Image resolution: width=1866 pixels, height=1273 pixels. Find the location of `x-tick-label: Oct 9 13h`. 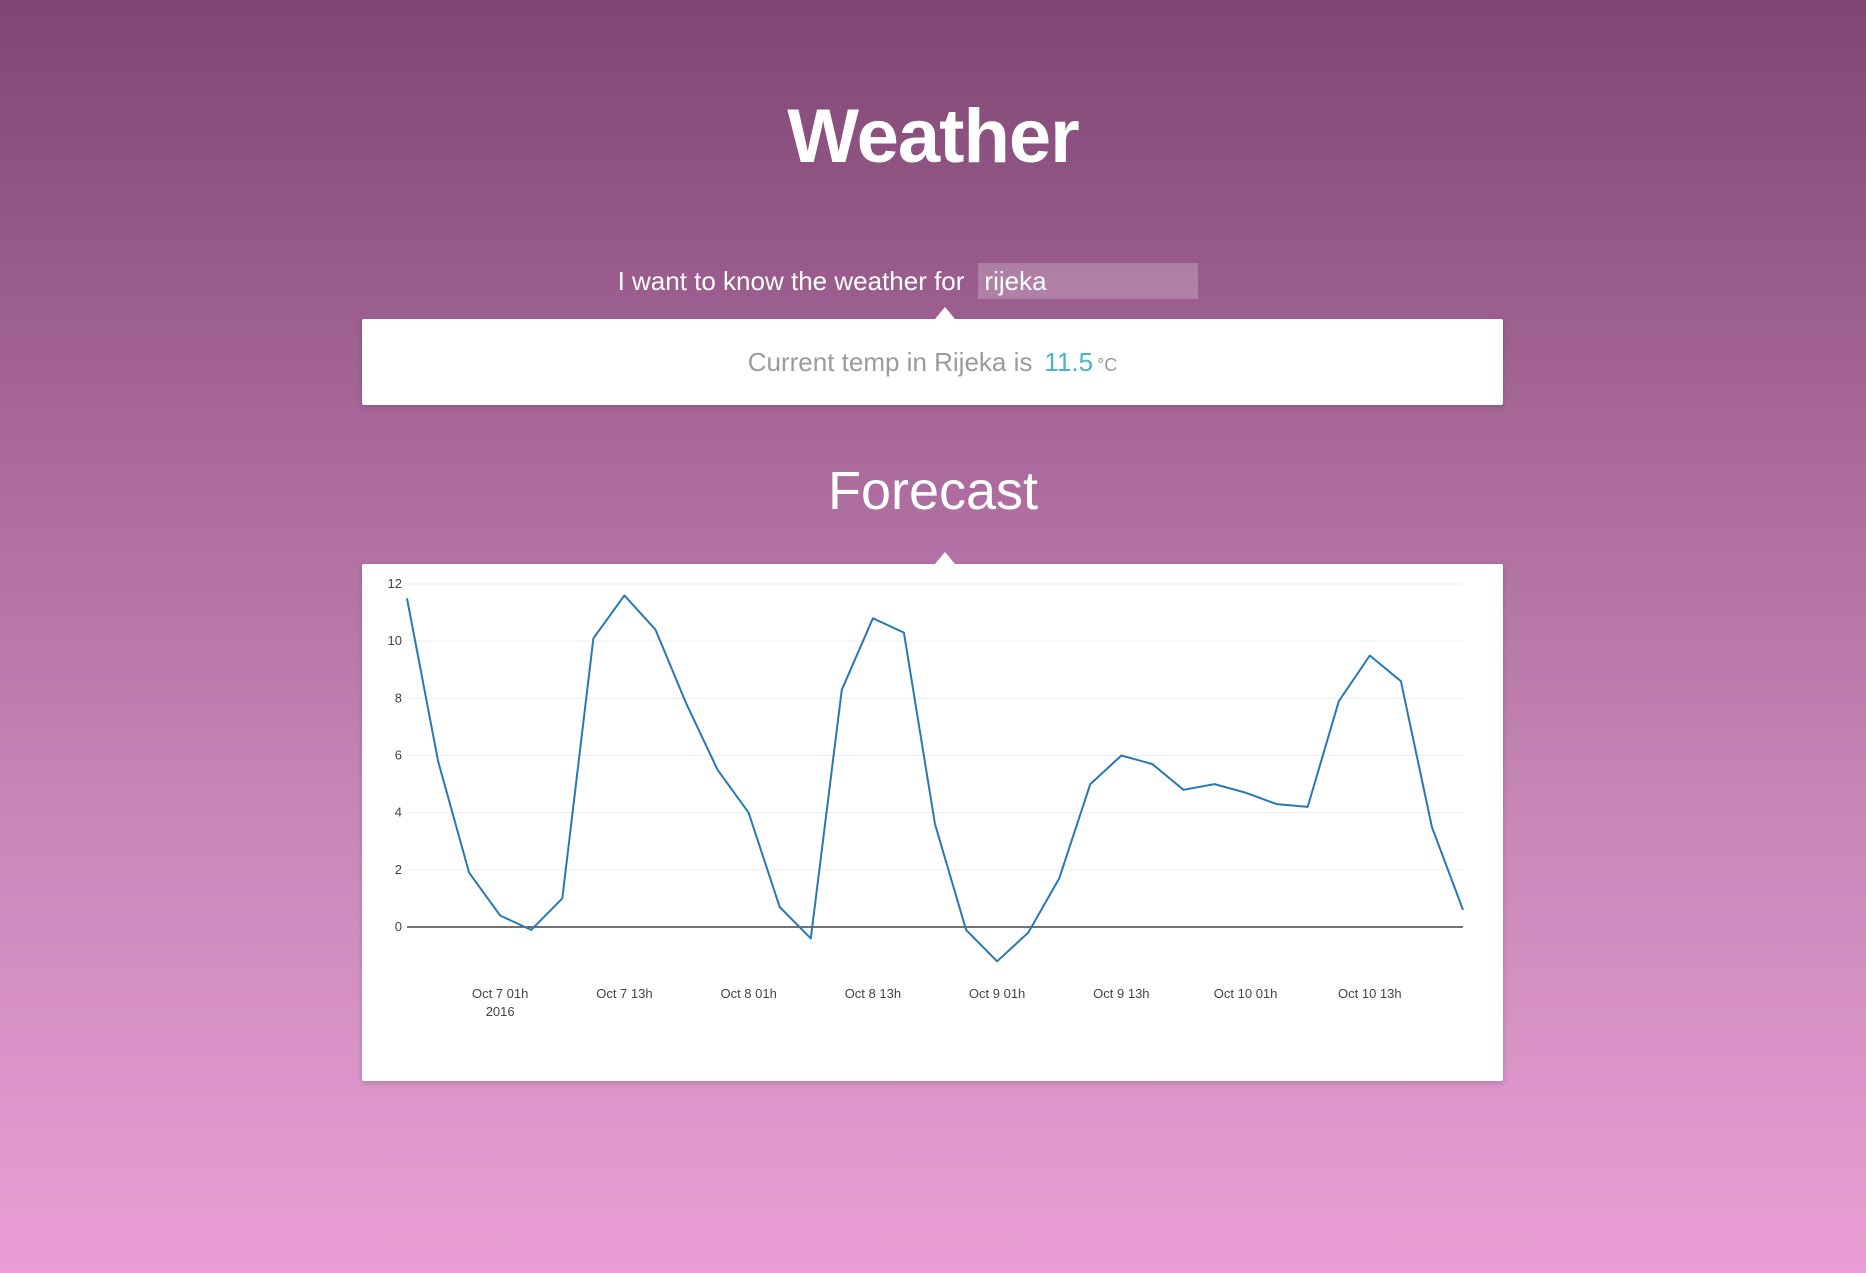

x-tick-label: Oct 9 13h is located at coordinates (1121, 993).